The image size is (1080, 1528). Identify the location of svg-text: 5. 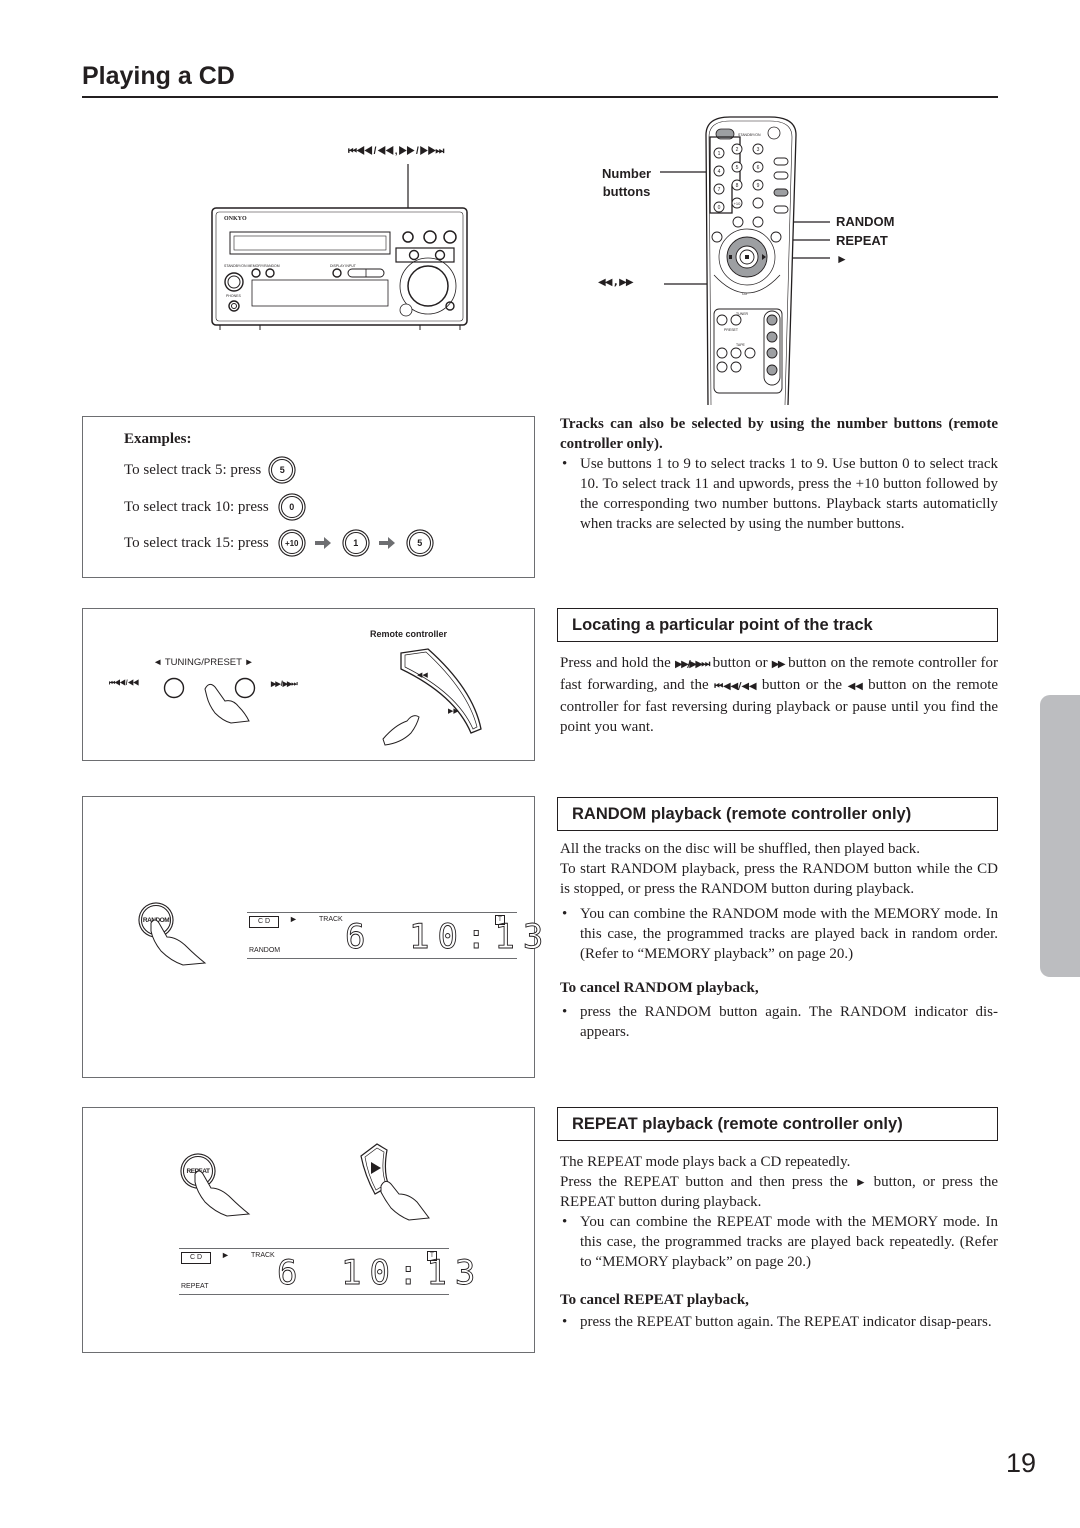
(737, 168).